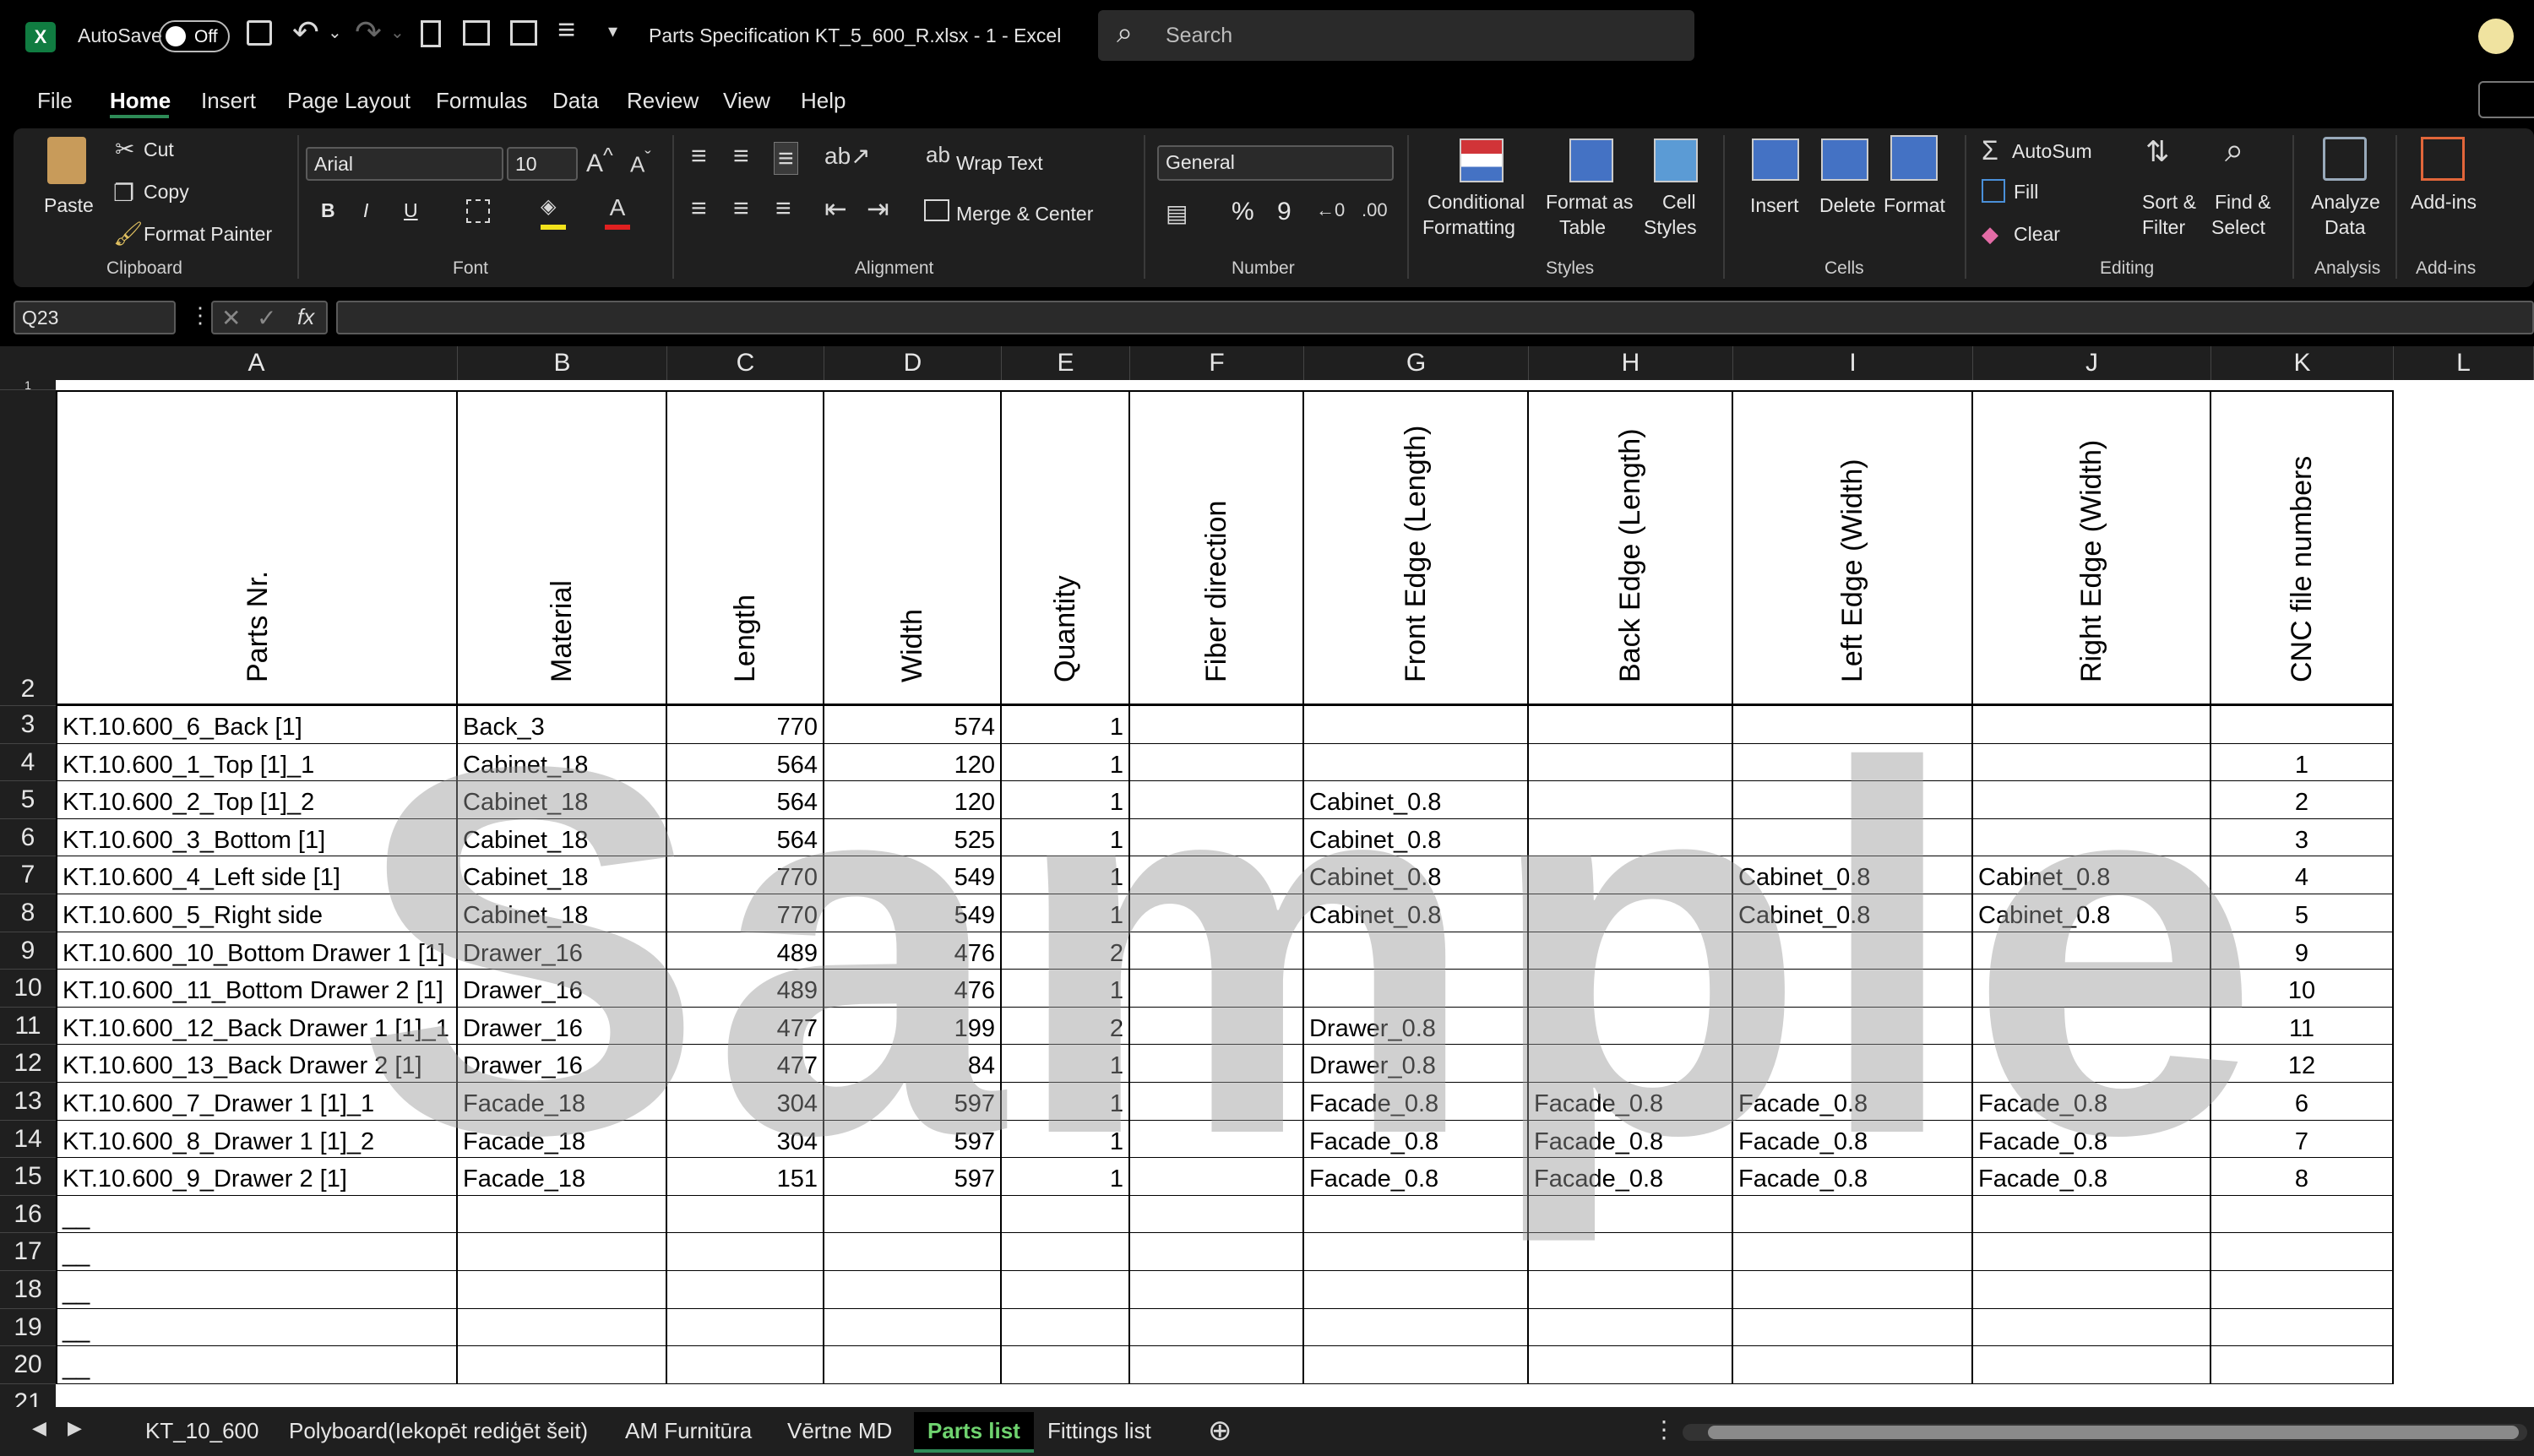  I want to click on tab-insert: Insert, so click(228, 101).